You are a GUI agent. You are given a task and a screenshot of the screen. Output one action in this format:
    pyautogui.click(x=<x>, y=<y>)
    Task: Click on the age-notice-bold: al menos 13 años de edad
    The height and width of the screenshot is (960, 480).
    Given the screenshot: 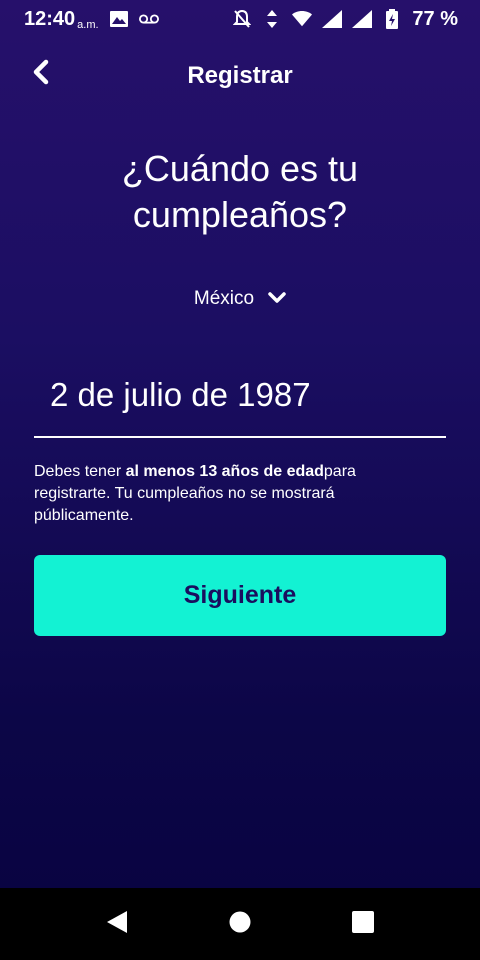 What is the action you would take?
    pyautogui.click(x=224, y=471)
    